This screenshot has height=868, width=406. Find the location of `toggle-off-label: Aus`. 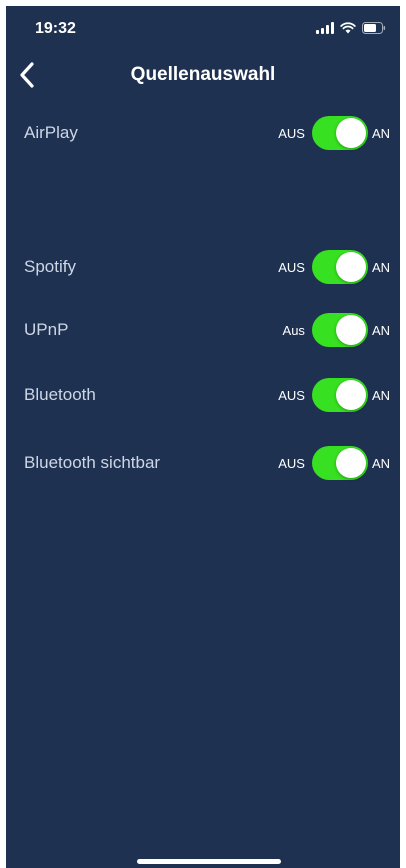

toggle-off-label: Aus is located at coordinates (293, 330).